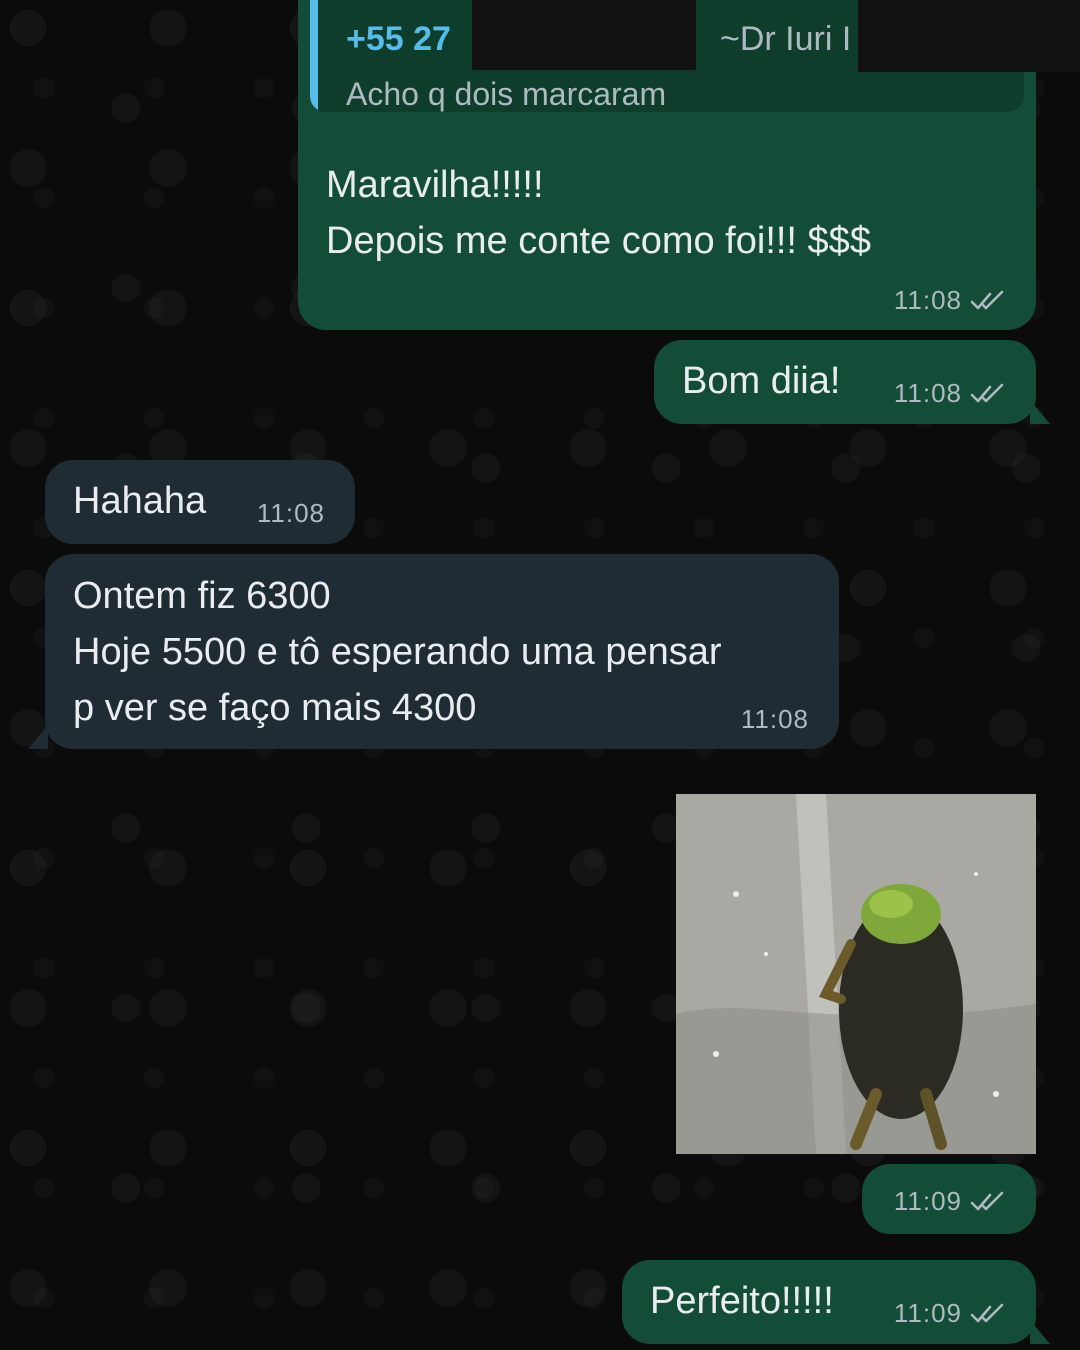  Describe the element at coordinates (435, 185) in the screenshot. I see `message-line: Maravilha!!!!!` at that location.